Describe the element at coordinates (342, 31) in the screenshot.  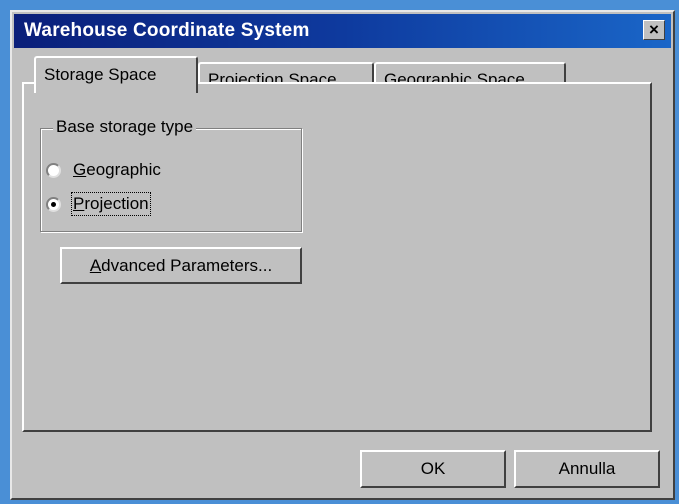
I see `title-bar: Warehouse Coordinate System ×` at that location.